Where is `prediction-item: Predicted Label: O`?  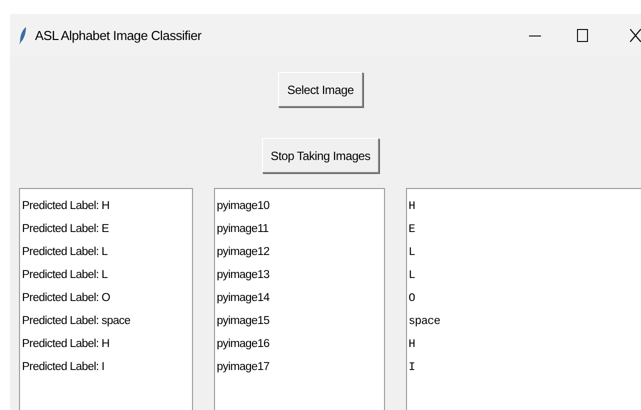
prediction-item: Predicted Label: O is located at coordinates (66, 298).